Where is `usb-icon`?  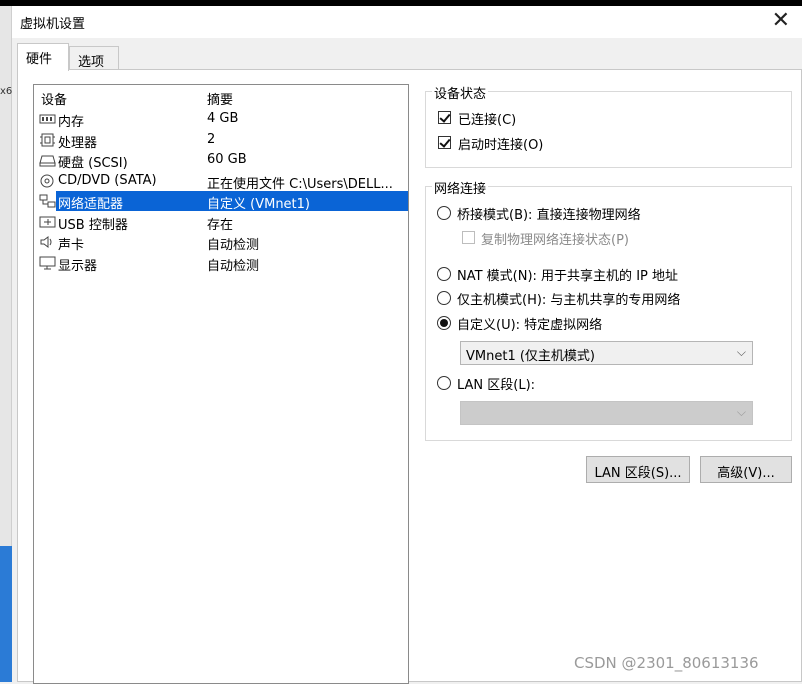 usb-icon is located at coordinates (47, 222).